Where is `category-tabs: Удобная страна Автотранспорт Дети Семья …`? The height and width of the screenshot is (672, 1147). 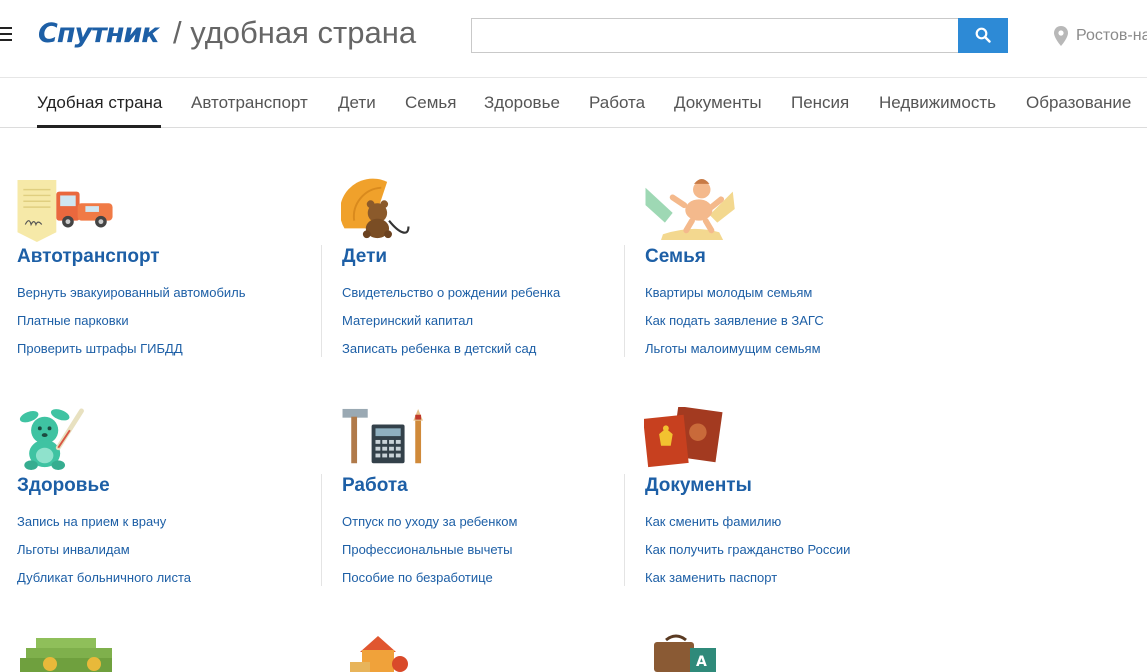 category-tabs: Удобная страна Автотранспорт Дети Семья … is located at coordinates (573, 103).